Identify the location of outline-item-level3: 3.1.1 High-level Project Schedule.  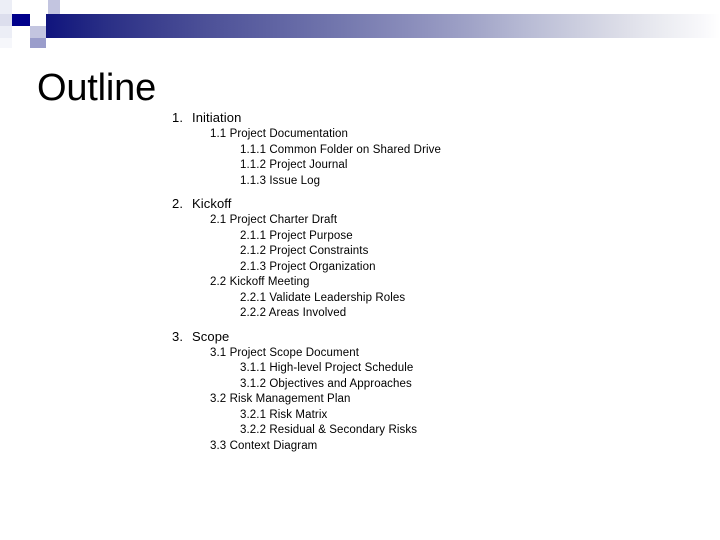
(327, 368).